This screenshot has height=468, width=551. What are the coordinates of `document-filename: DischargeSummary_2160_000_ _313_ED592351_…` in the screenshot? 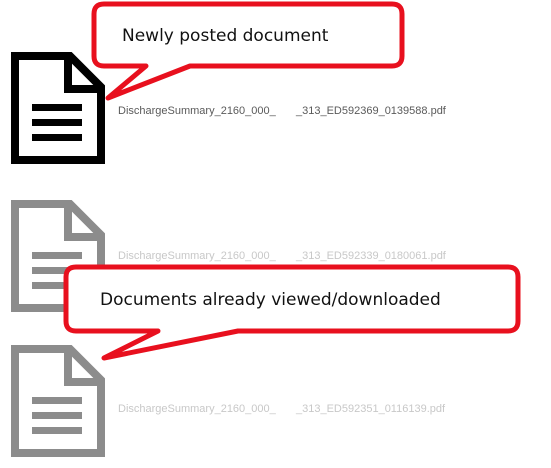 It's located at (281, 409).